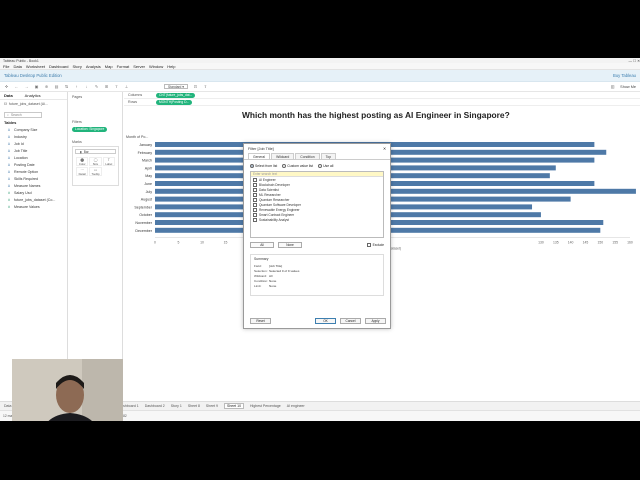  Describe the element at coordinates (297, 166) in the screenshot. I see `radio-custom-value-list: Custom value list` at that location.